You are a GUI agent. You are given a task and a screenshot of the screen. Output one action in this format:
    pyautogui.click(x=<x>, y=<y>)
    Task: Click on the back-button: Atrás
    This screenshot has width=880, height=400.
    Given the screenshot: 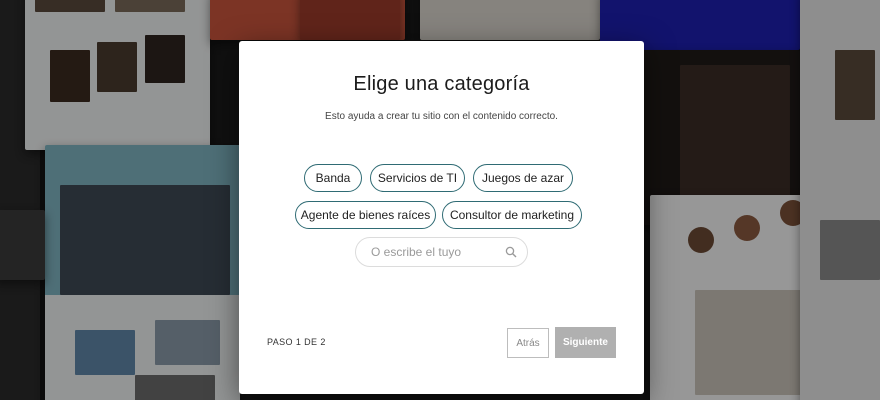 What is the action you would take?
    pyautogui.click(x=528, y=343)
    